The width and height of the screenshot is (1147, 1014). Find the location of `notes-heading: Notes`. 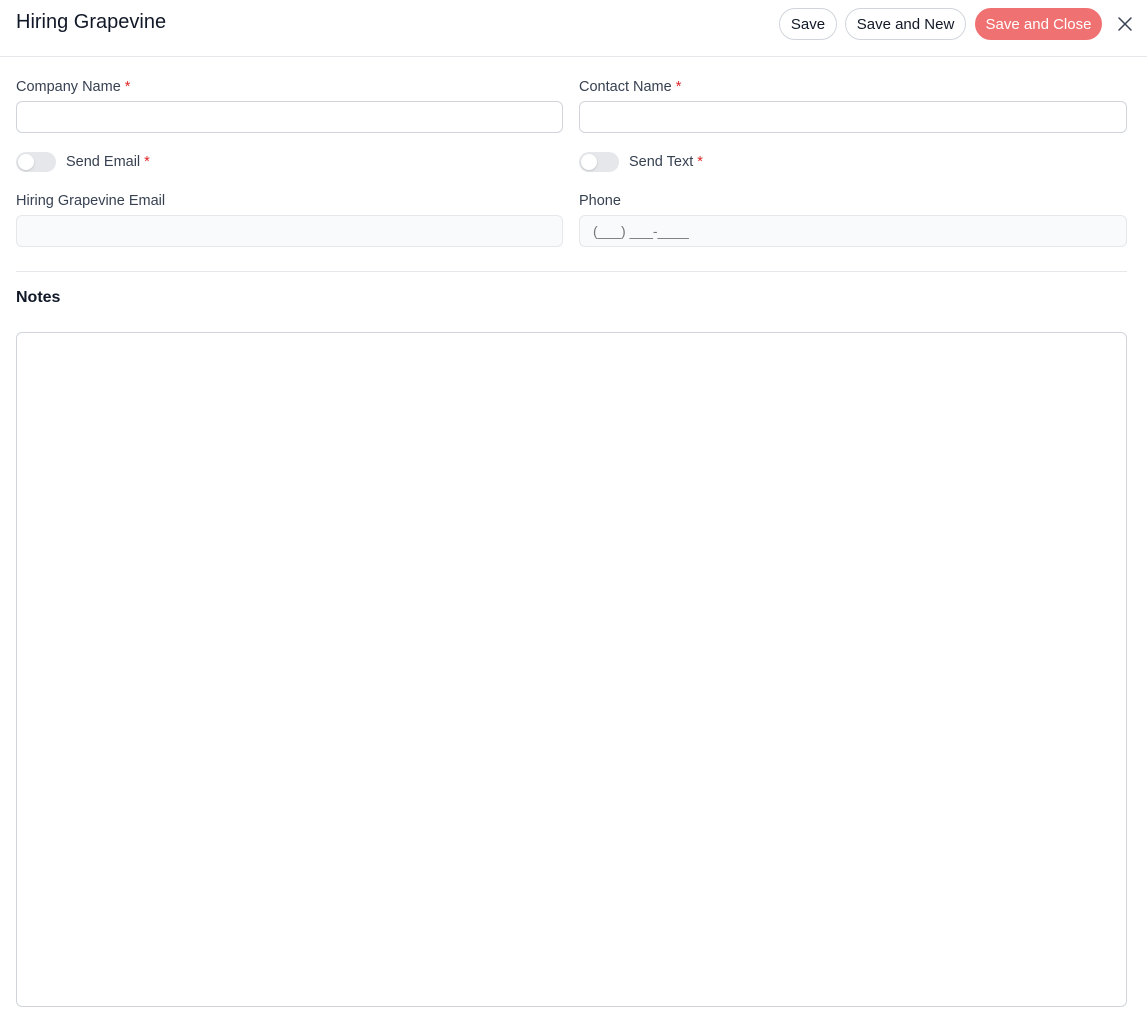

notes-heading: Notes is located at coordinates (38, 297).